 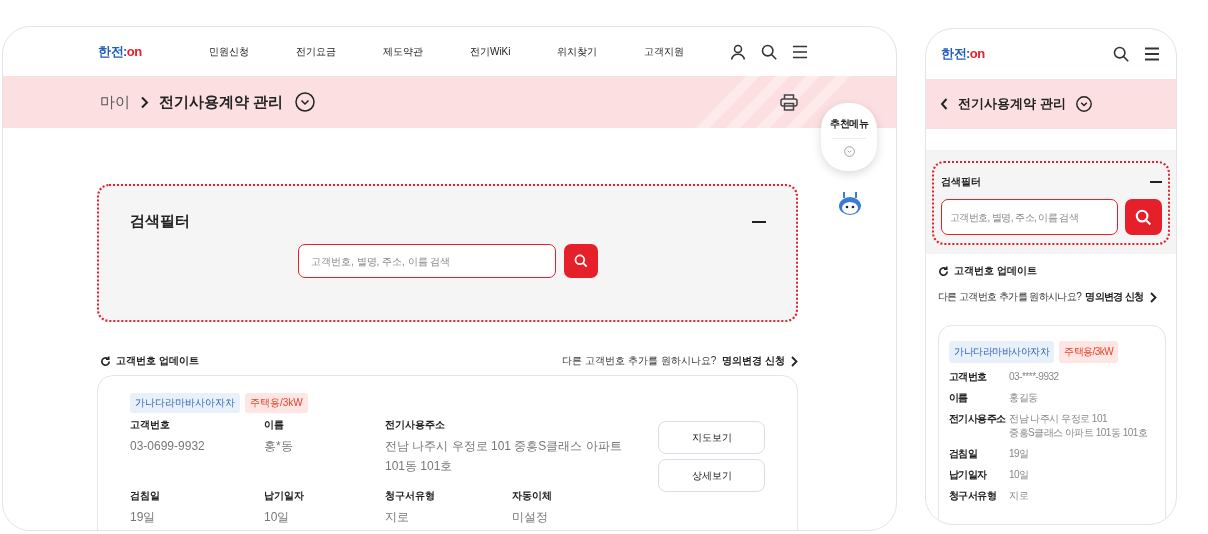 I want to click on outline-button: 지도보기, so click(x=711, y=437).